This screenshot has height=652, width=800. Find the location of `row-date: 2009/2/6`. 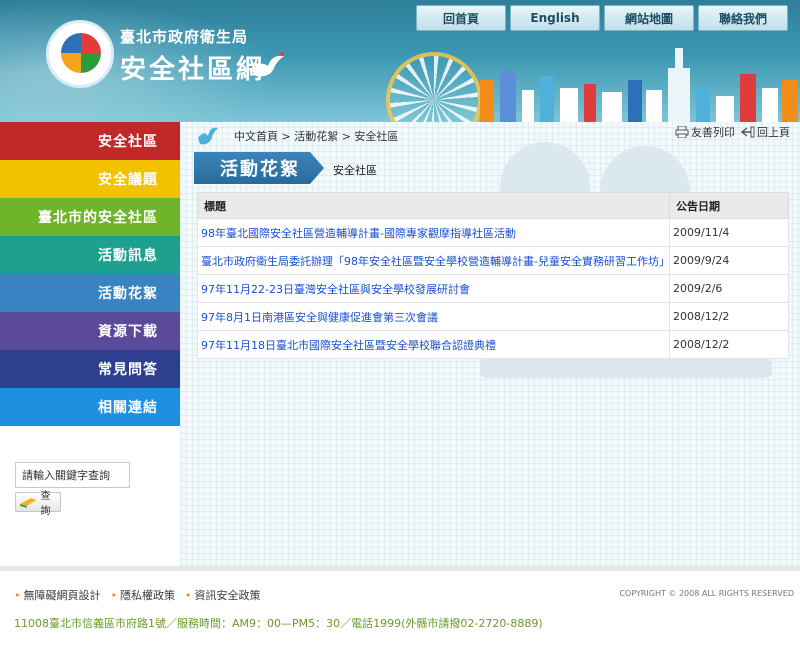

row-date: 2009/2/6 is located at coordinates (729, 288).